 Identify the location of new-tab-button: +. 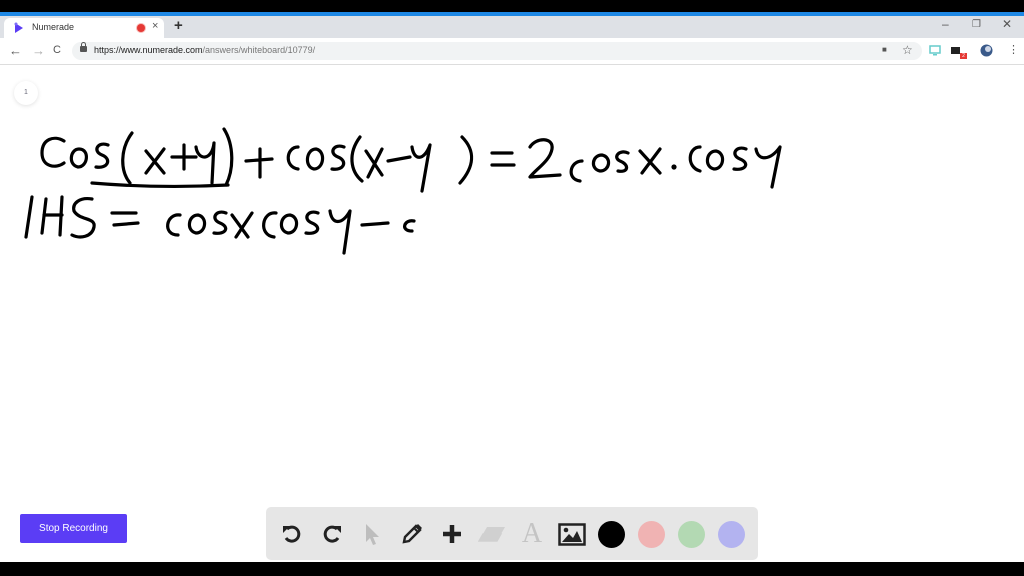
(178, 25).